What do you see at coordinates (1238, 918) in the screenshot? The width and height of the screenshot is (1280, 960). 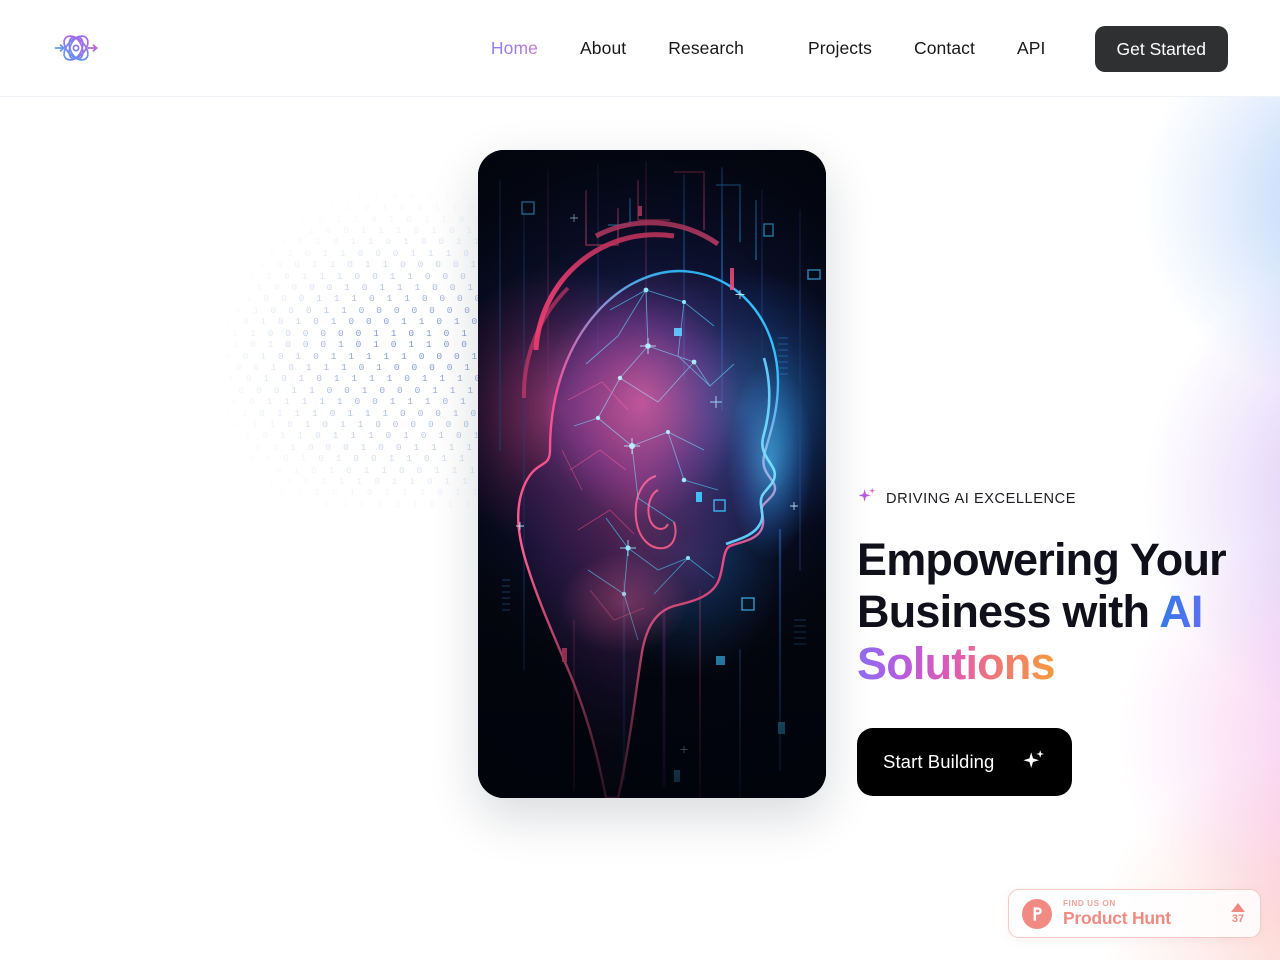 I see `product-hunt-upvote-count: 37` at bounding box center [1238, 918].